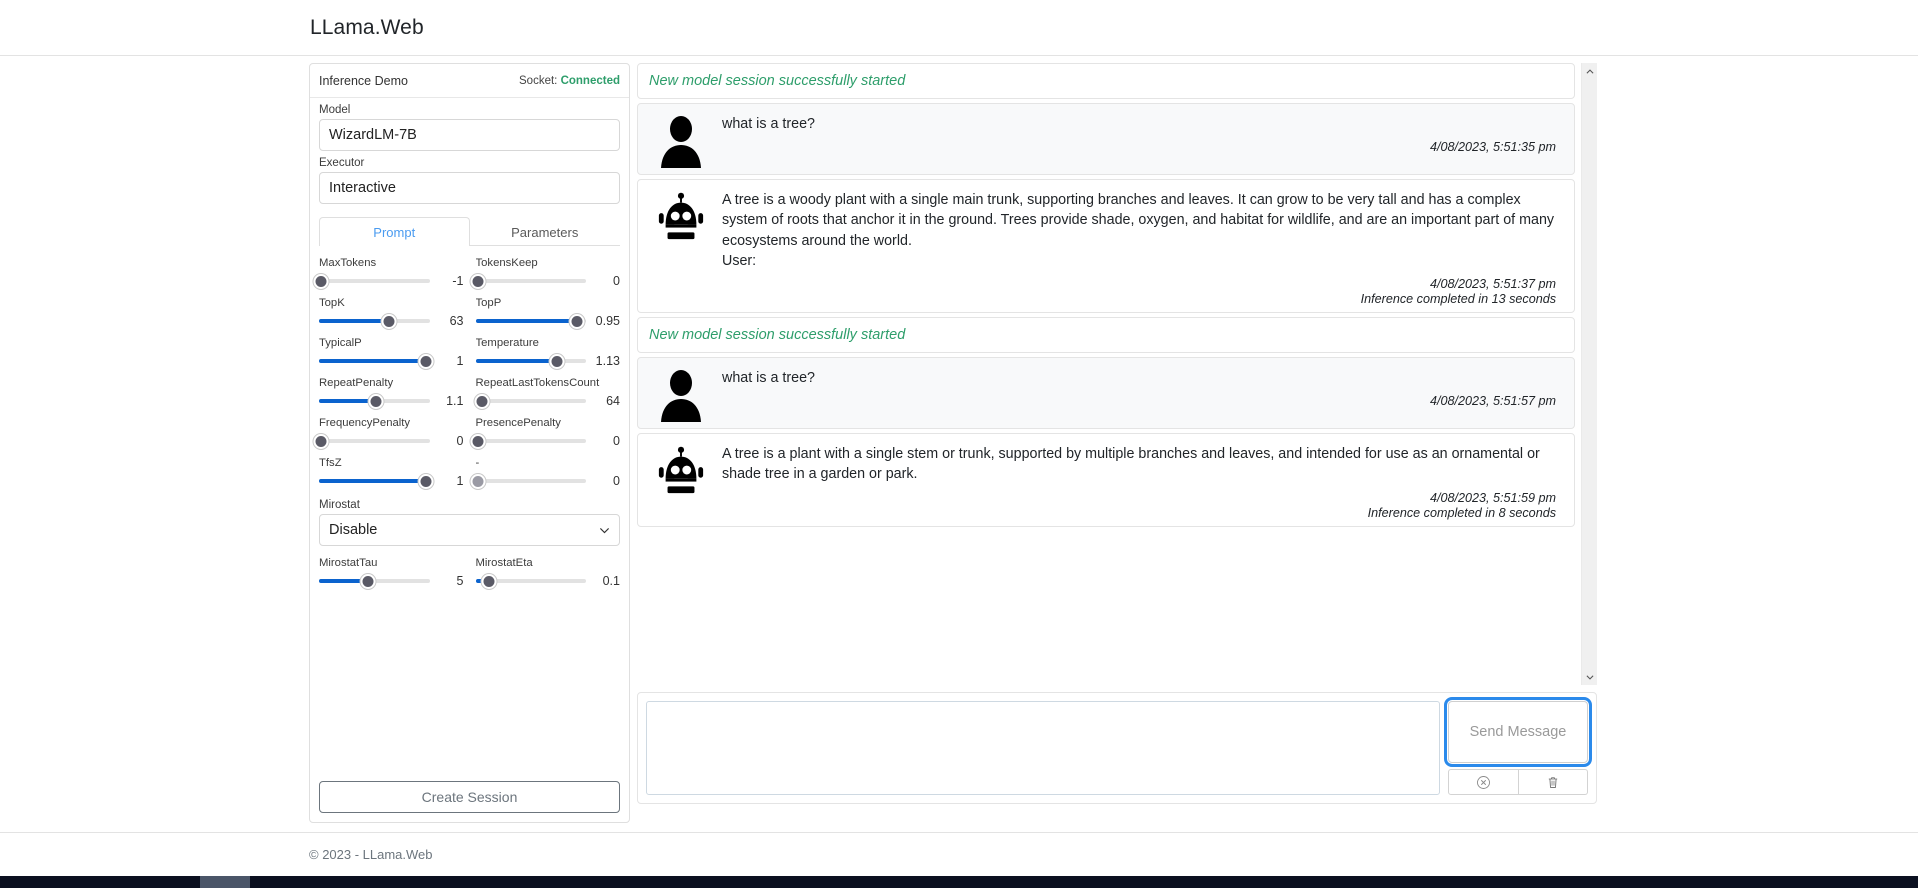 The width and height of the screenshot is (1918, 888). Describe the element at coordinates (507, 343) in the screenshot. I see `slider-label: Temperature` at that location.